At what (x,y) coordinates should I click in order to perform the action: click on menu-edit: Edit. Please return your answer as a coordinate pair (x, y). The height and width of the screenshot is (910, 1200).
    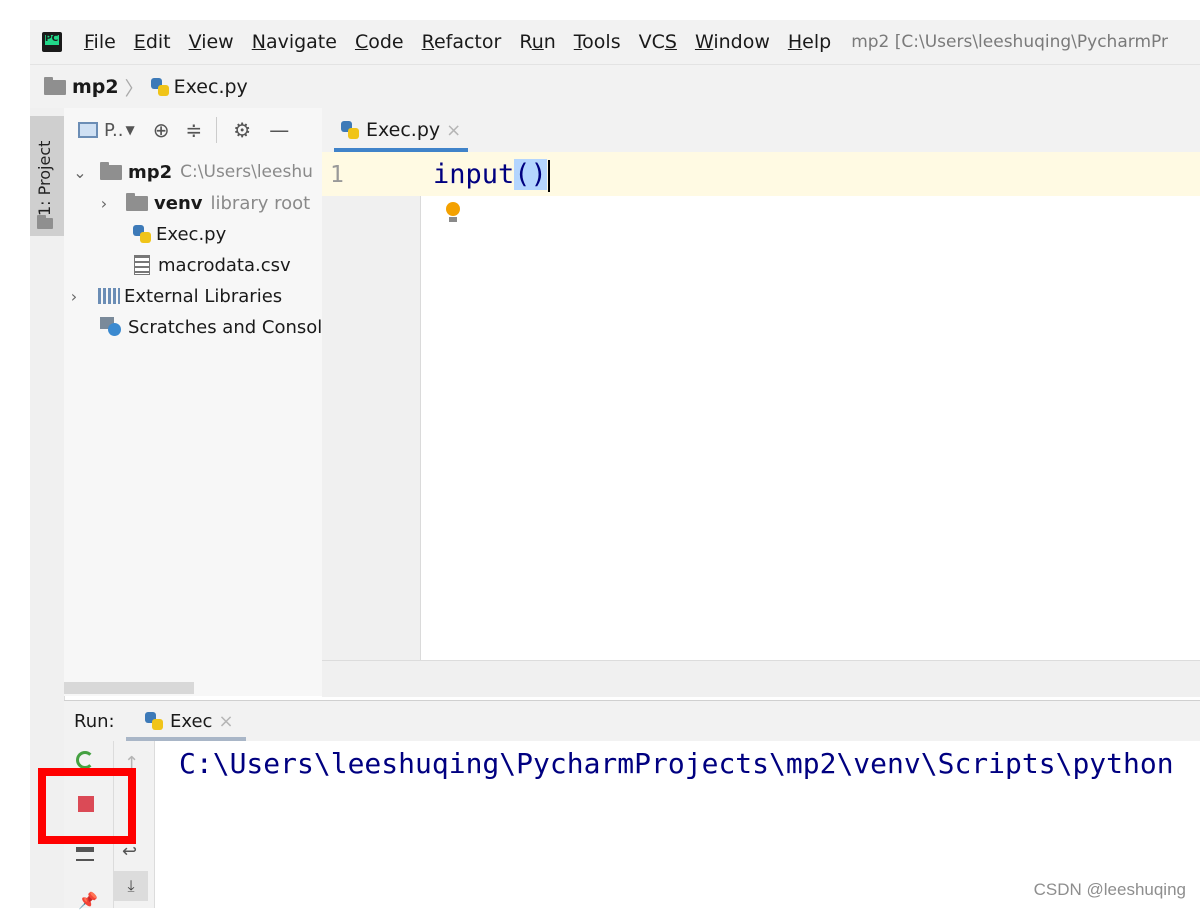
    Looking at the image, I should click on (152, 42).